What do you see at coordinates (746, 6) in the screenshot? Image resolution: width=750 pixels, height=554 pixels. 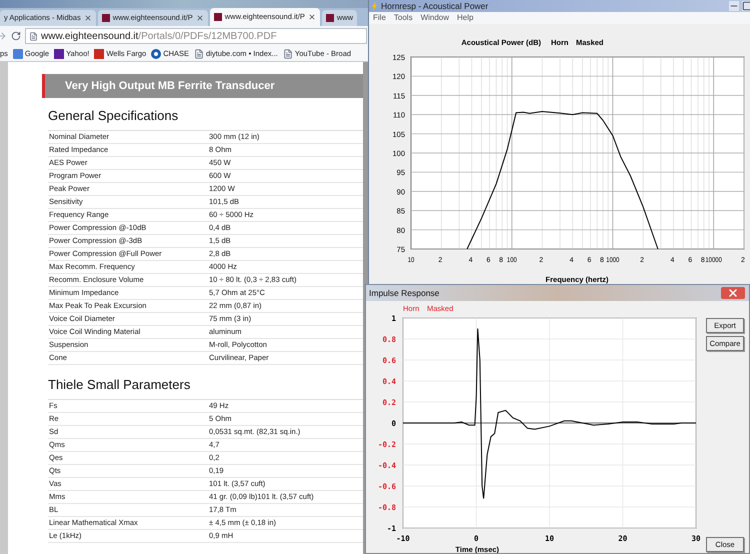 I see `maximize-icon` at bounding box center [746, 6].